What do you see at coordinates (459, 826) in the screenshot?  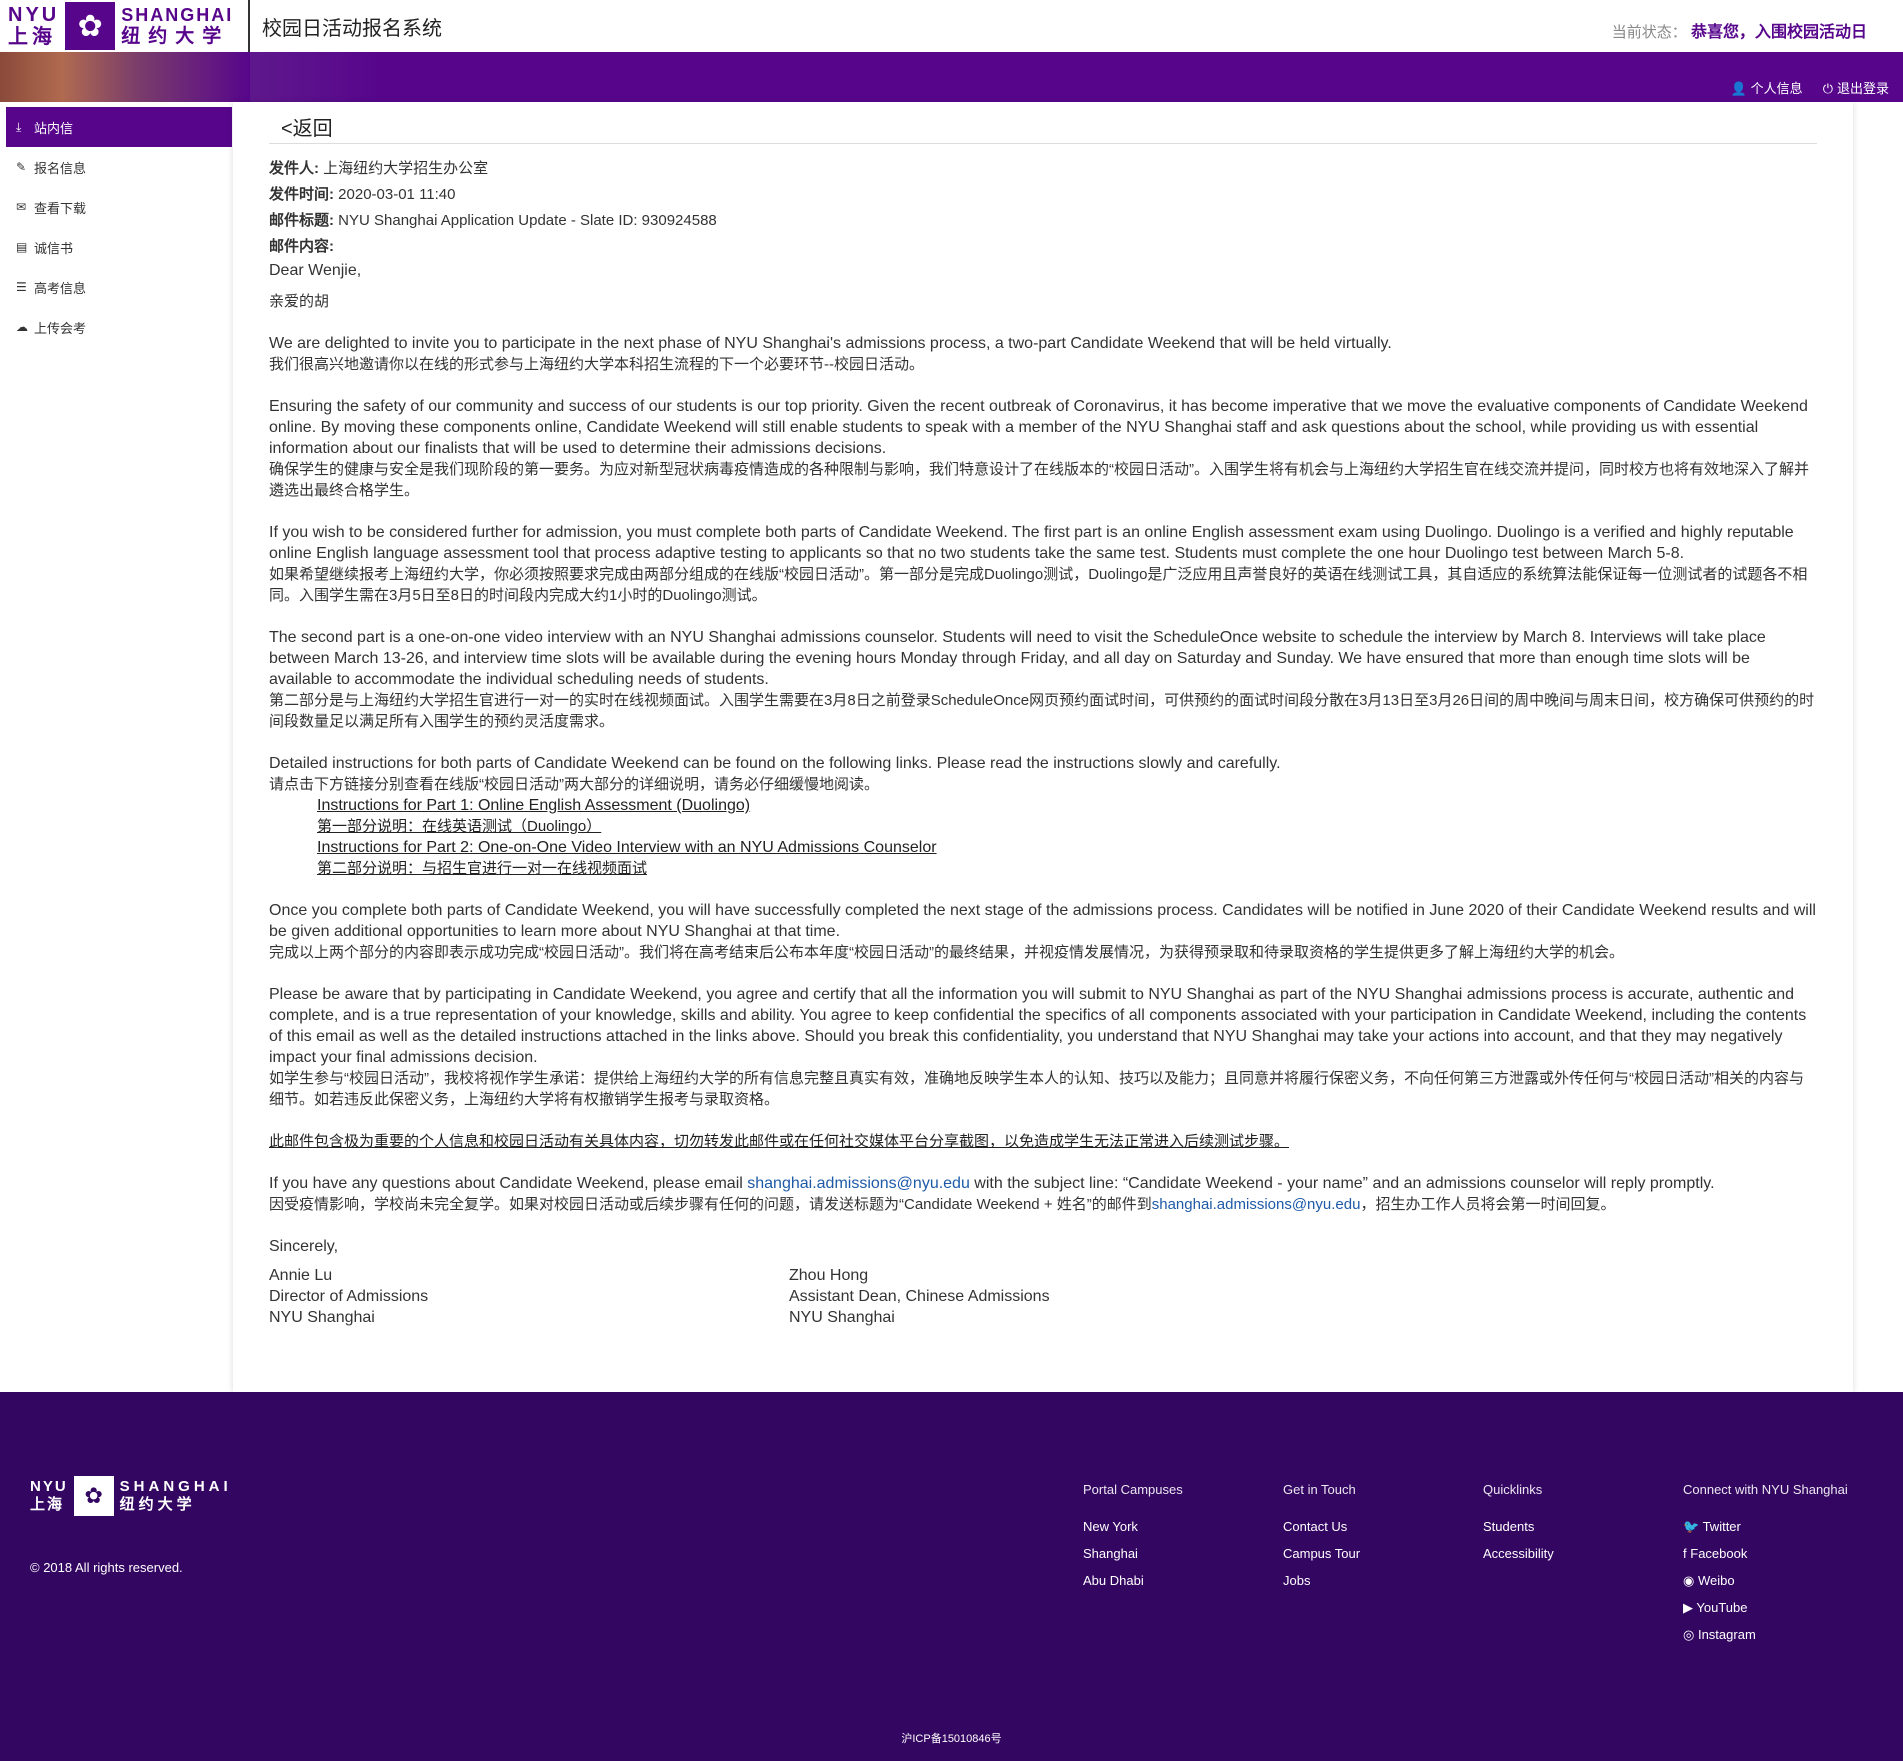 I see `part1-instructions-link-zh: 第一部分说明：在线英语测试（Duolingo）` at bounding box center [459, 826].